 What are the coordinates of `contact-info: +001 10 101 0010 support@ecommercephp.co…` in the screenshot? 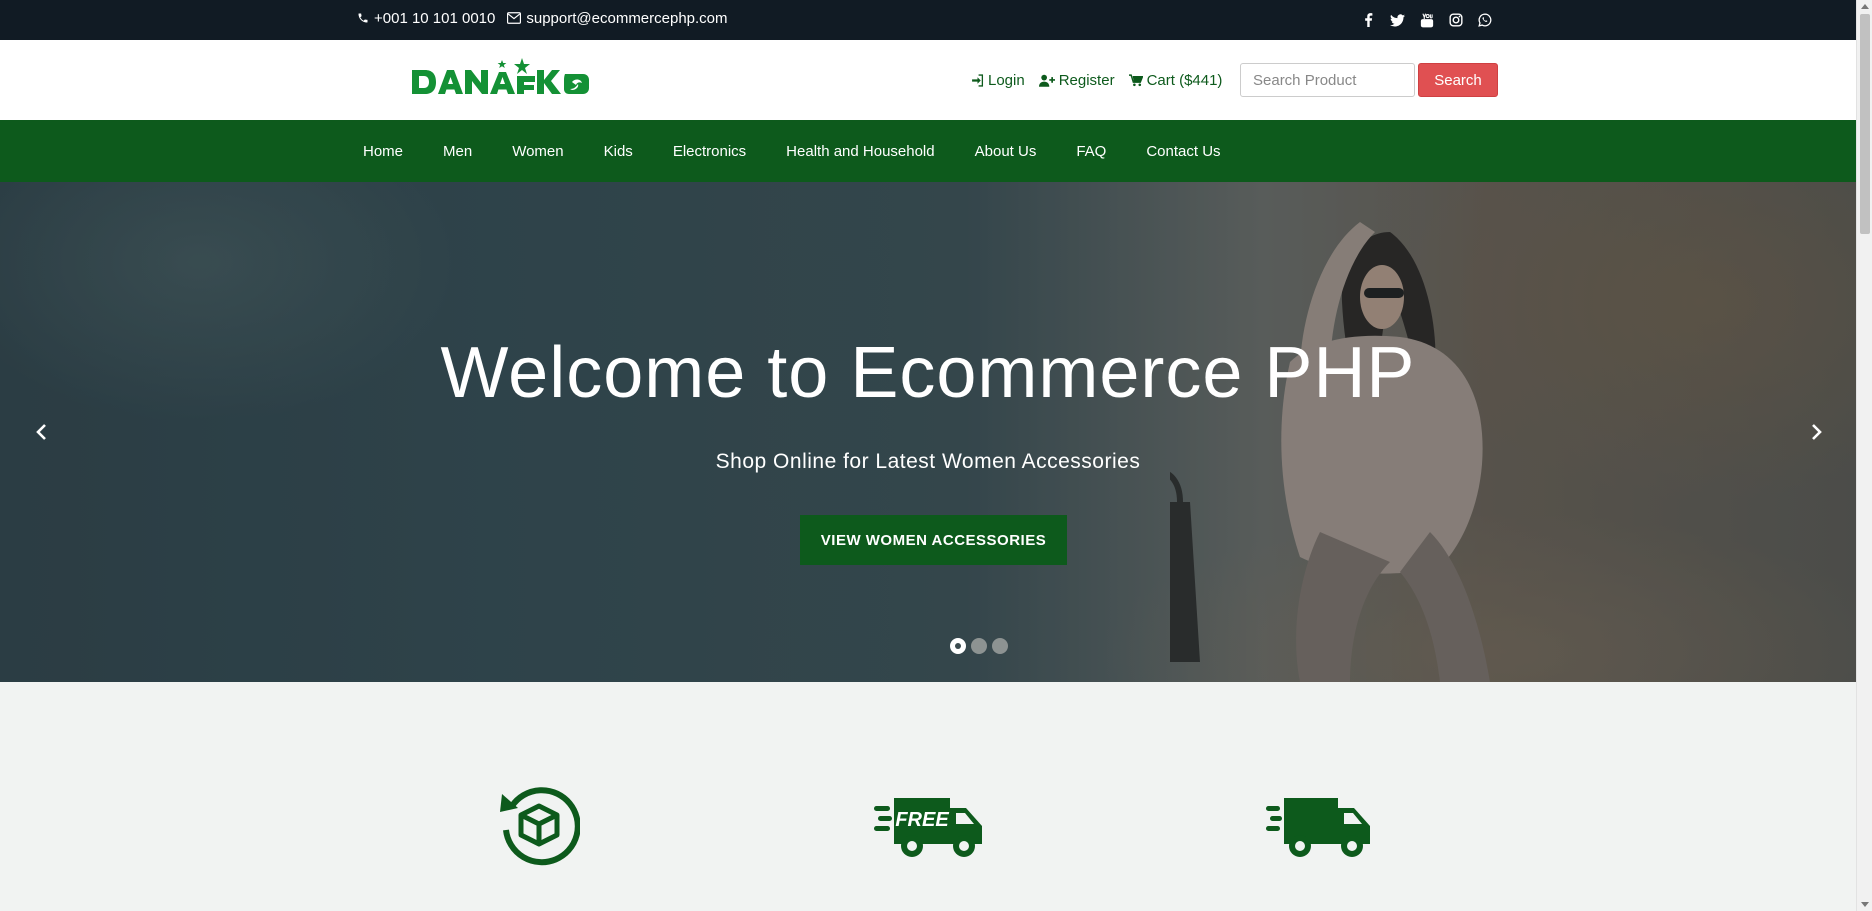 It's located at (542, 18).